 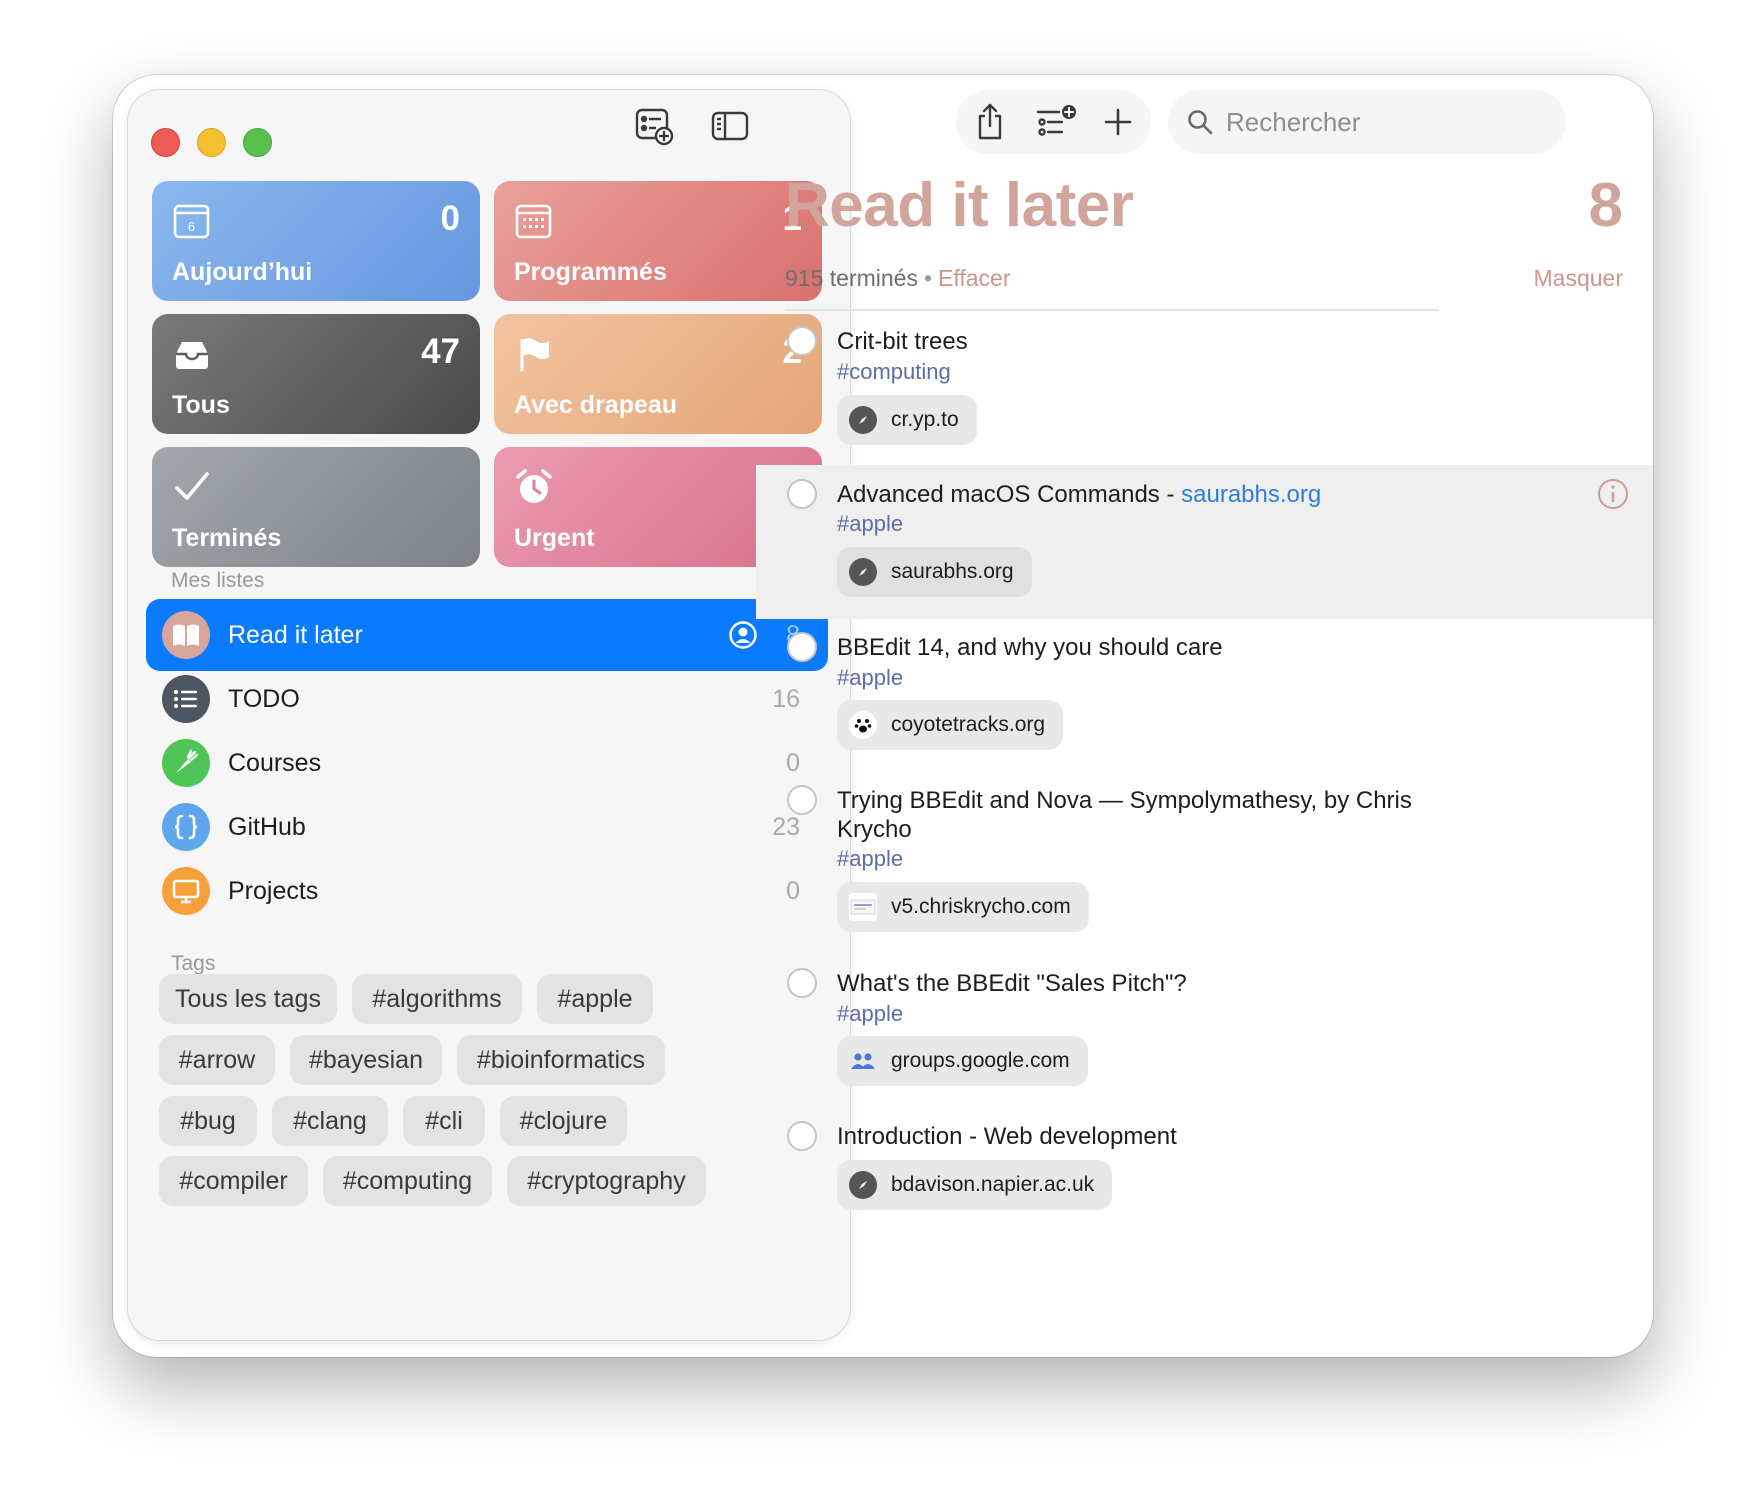 What do you see at coordinates (1007, 1136) in the screenshot?
I see `task-title: Introduction - Web development` at bounding box center [1007, 1136].